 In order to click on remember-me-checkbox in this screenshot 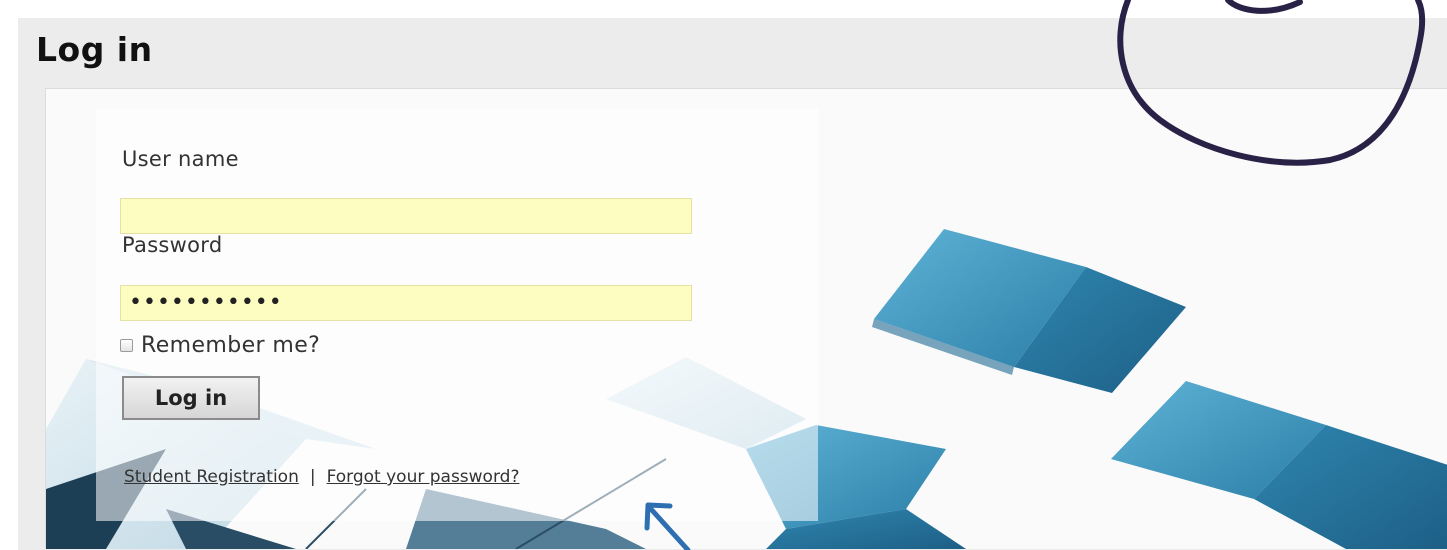, I will do `click(126, 345)`.